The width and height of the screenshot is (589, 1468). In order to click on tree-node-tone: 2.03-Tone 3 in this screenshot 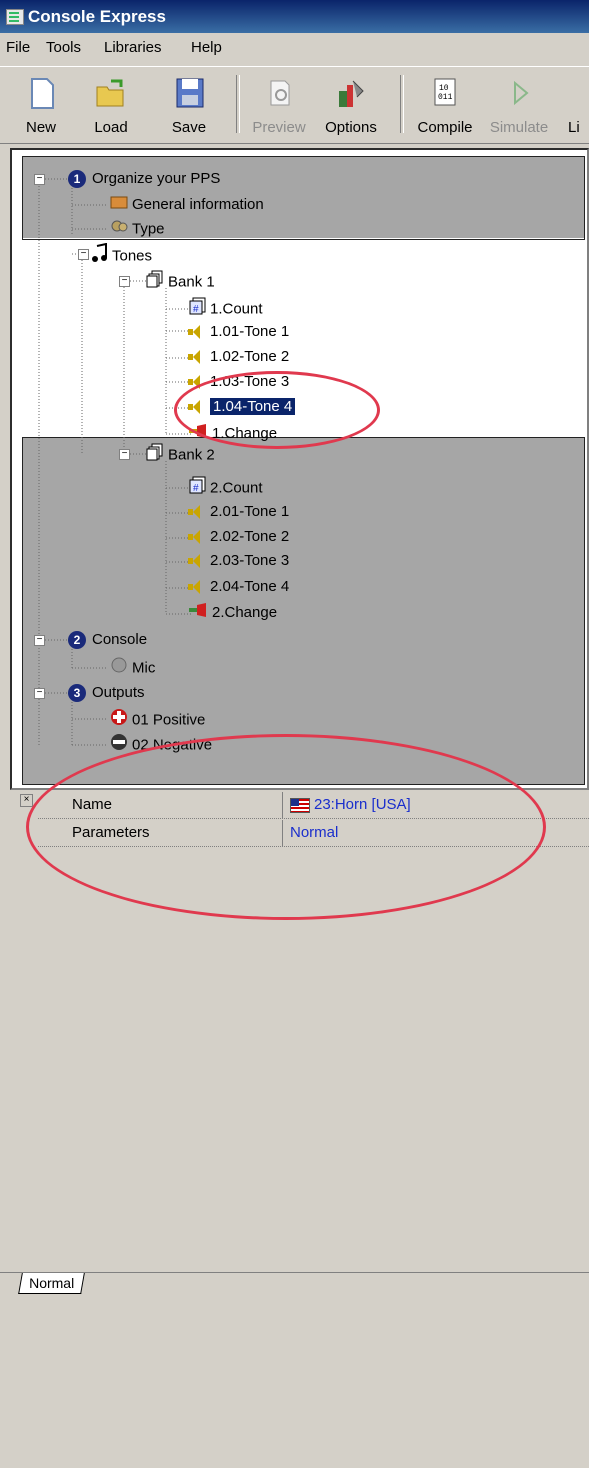, I will do `click(238, 561)`.